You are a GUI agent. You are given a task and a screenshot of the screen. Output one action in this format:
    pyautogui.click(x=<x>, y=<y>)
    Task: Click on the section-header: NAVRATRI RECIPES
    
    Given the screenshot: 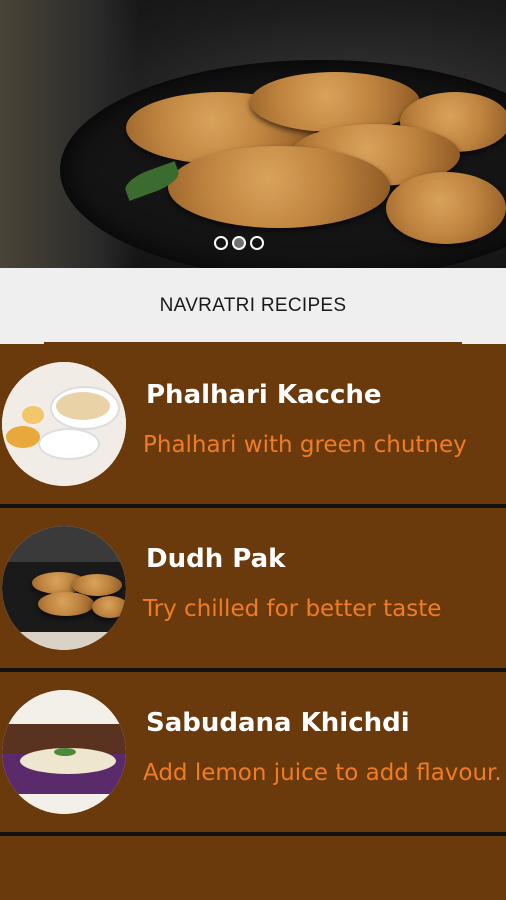 What is the action you would take?
    pyautogui.click(x=253, y=306)
    